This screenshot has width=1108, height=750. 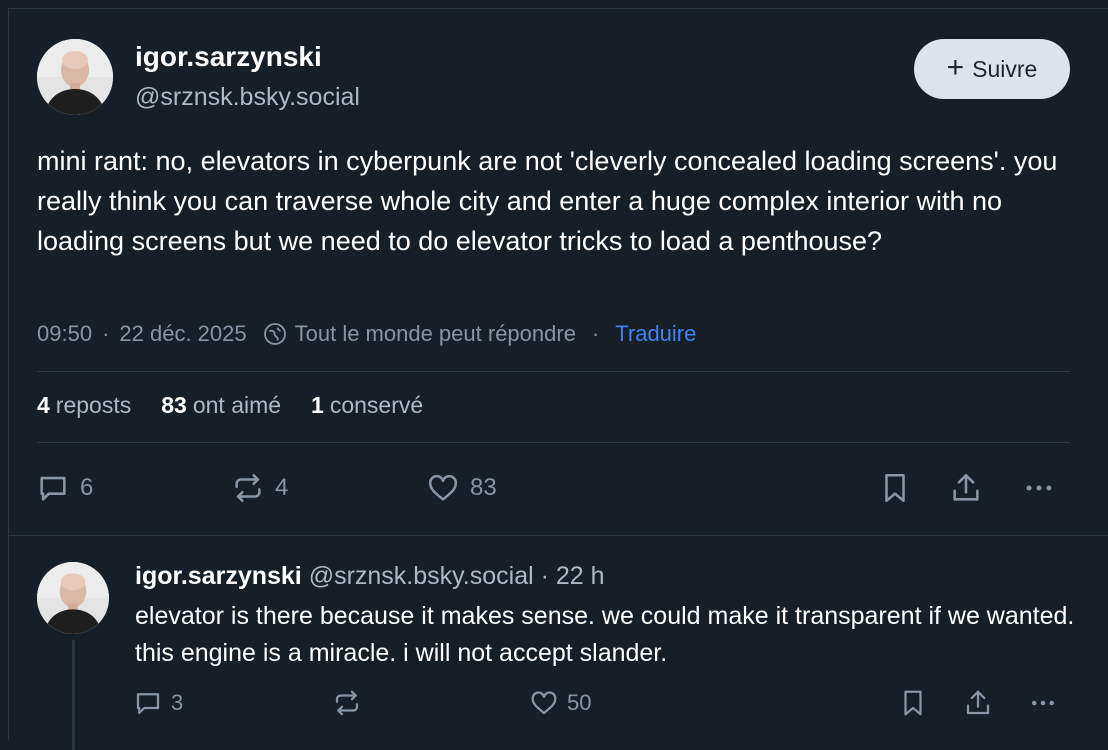 What do you see at coordinates (183, 333) in the screenshot?
I see `post-date: 22 déc. 2025` at bounding box center [183, 333].